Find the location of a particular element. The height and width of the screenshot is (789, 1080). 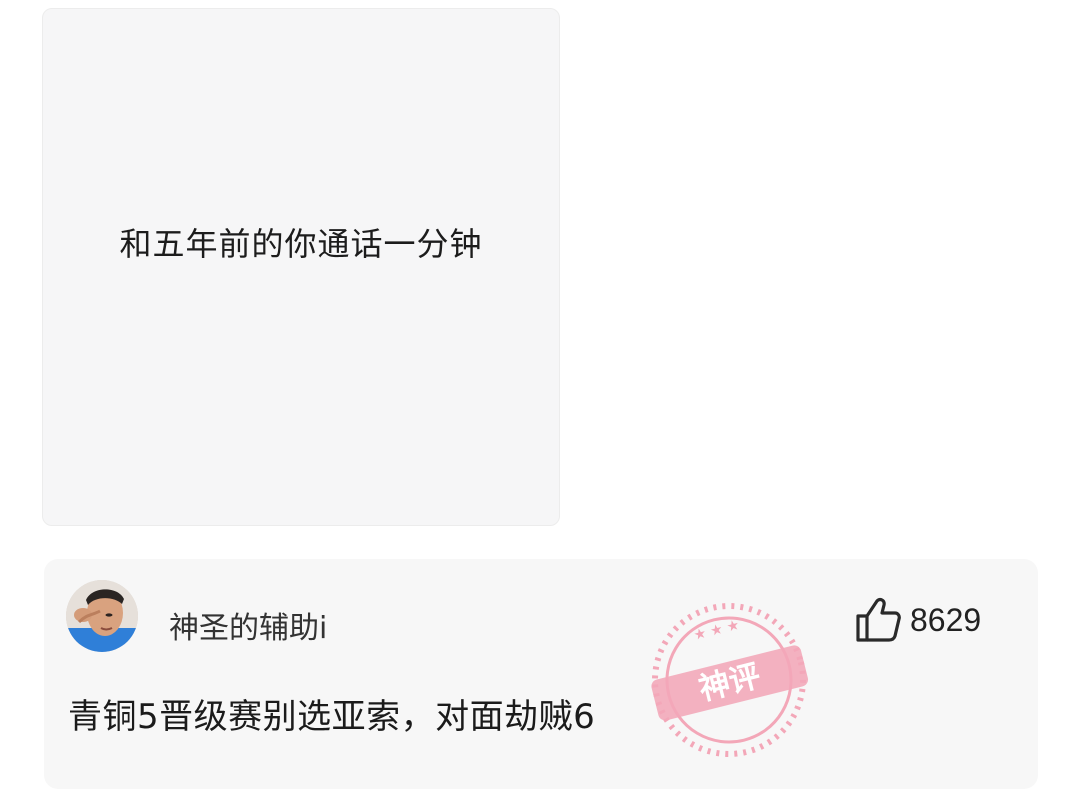

user-avatar is located at coordinates (102, 616).